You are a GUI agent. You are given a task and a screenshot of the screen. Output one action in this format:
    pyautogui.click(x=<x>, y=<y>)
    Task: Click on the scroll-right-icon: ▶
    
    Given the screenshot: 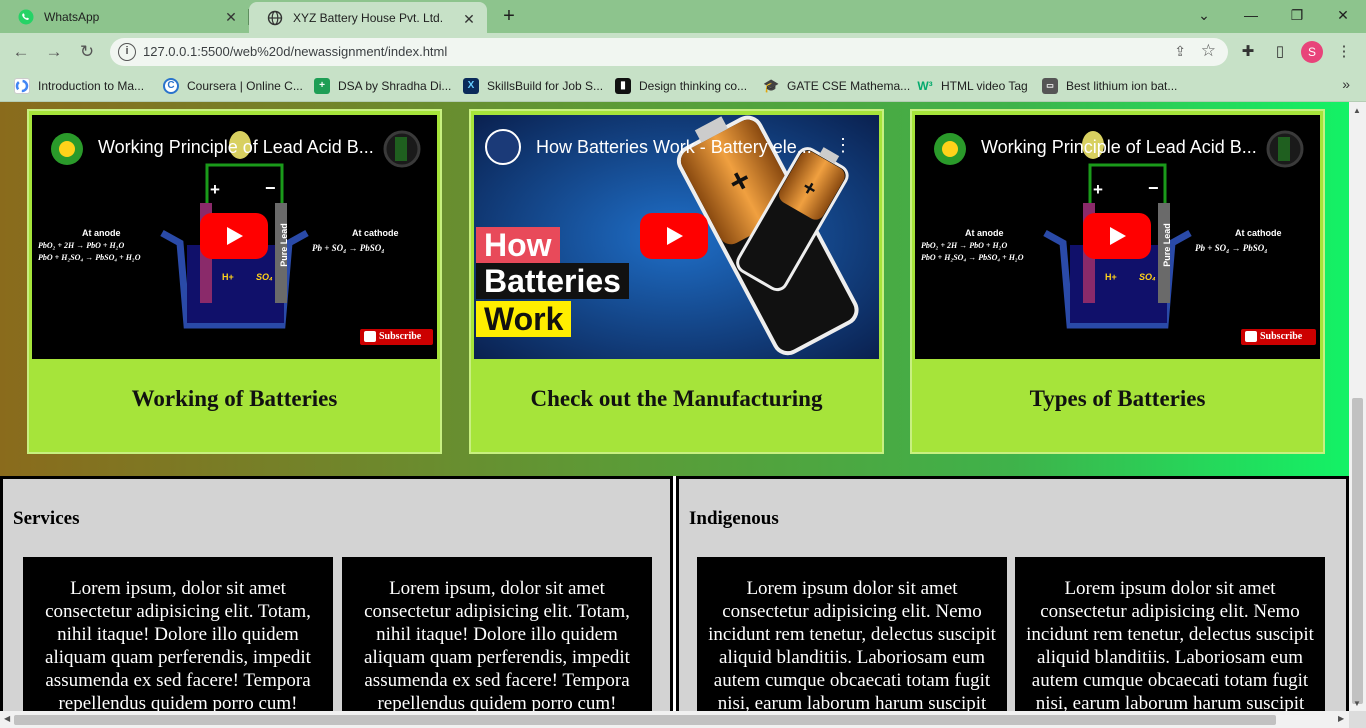 What is the action you would take?
    pyautogui.click(x=1341, y=718)
    